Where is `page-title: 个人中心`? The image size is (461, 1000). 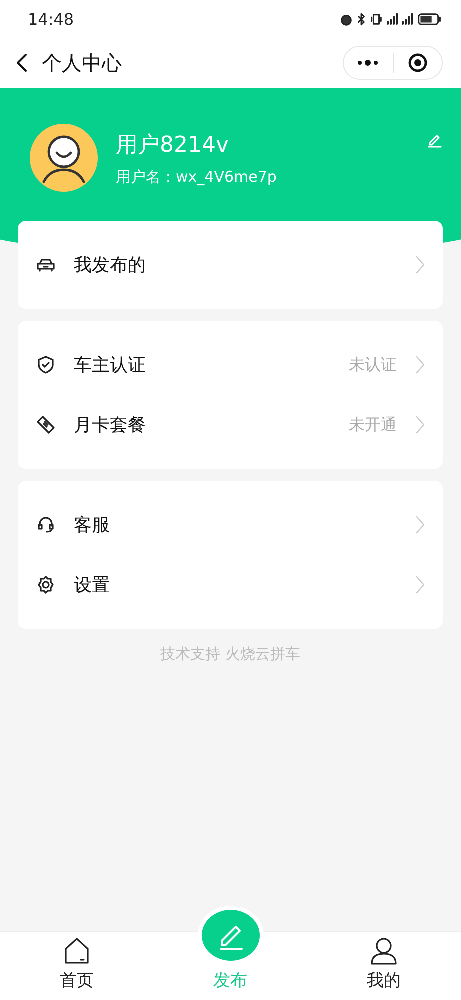 page-title: 个人中心 is located at coordinates (82, 63).